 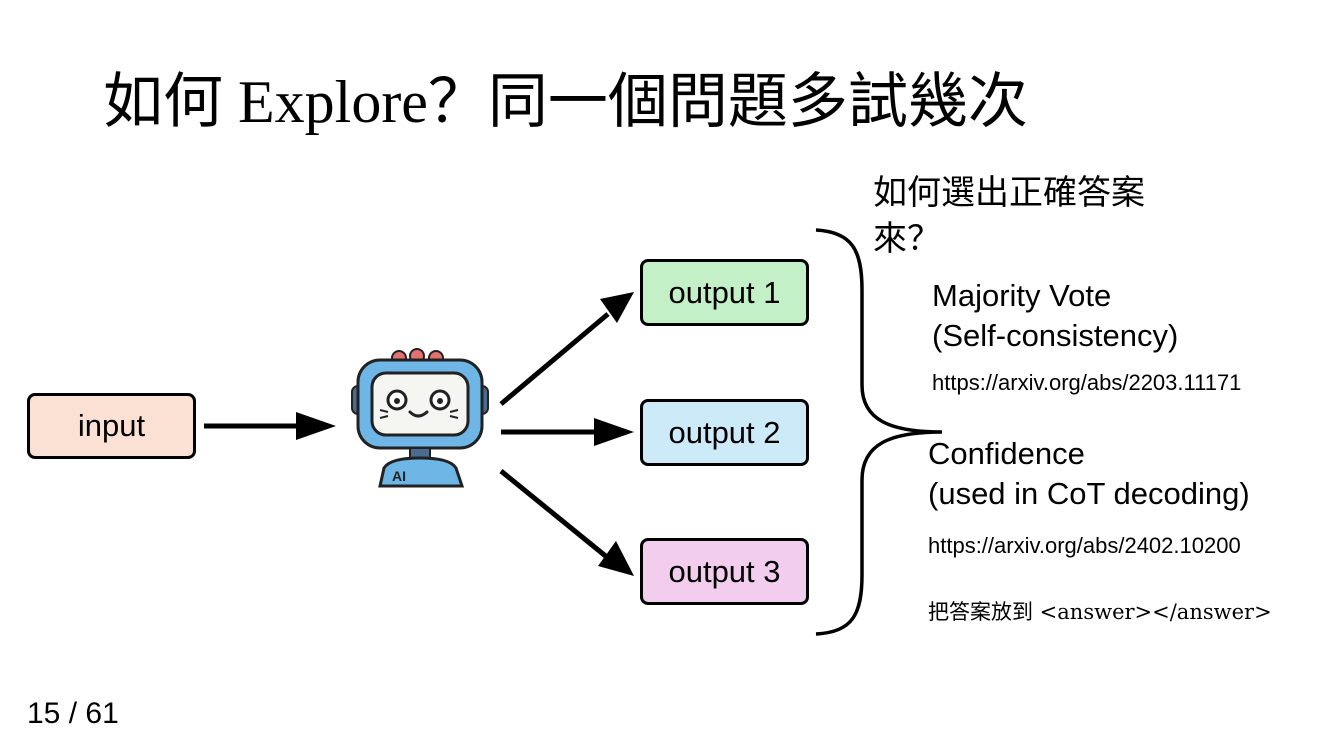 I want to click on page-counter: 15 / 61, so click(x=73, y=714).